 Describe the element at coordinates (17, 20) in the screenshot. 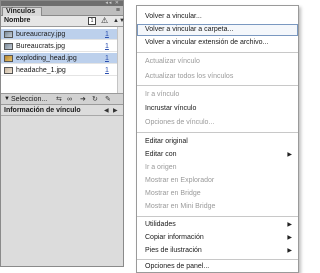

I see `column-name-label: Nombre` at that location.